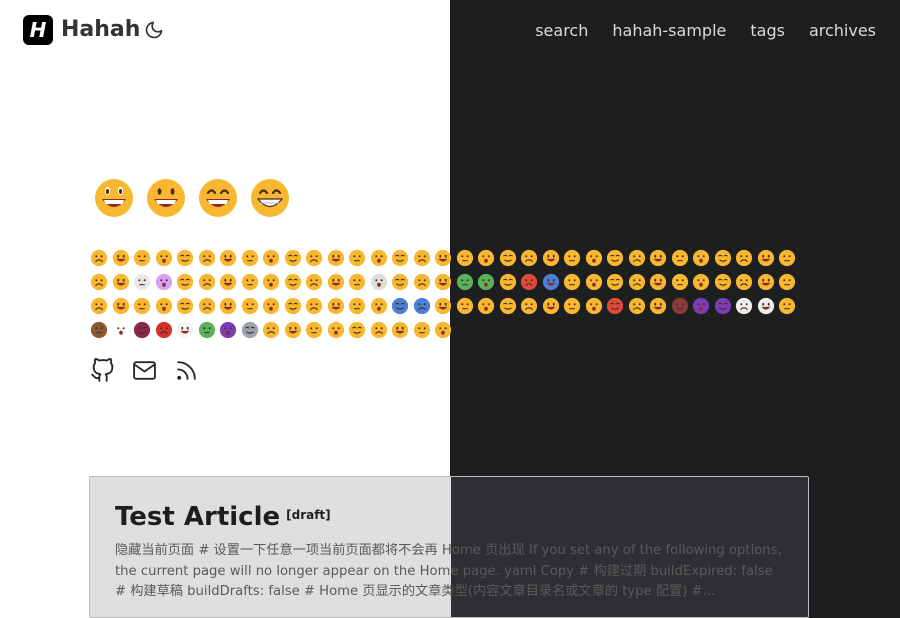  I want to click on github-icon, so click(102, 370).